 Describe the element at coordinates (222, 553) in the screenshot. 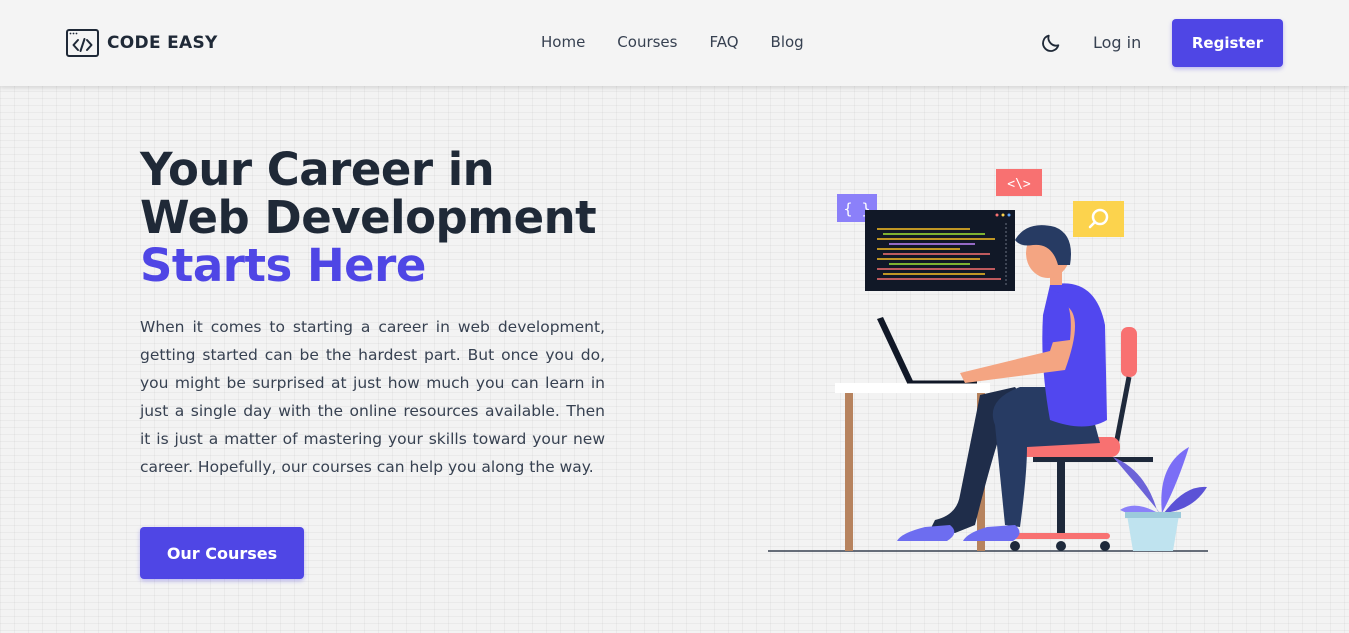

I see `our-courses-button: Our Courses` at that location.